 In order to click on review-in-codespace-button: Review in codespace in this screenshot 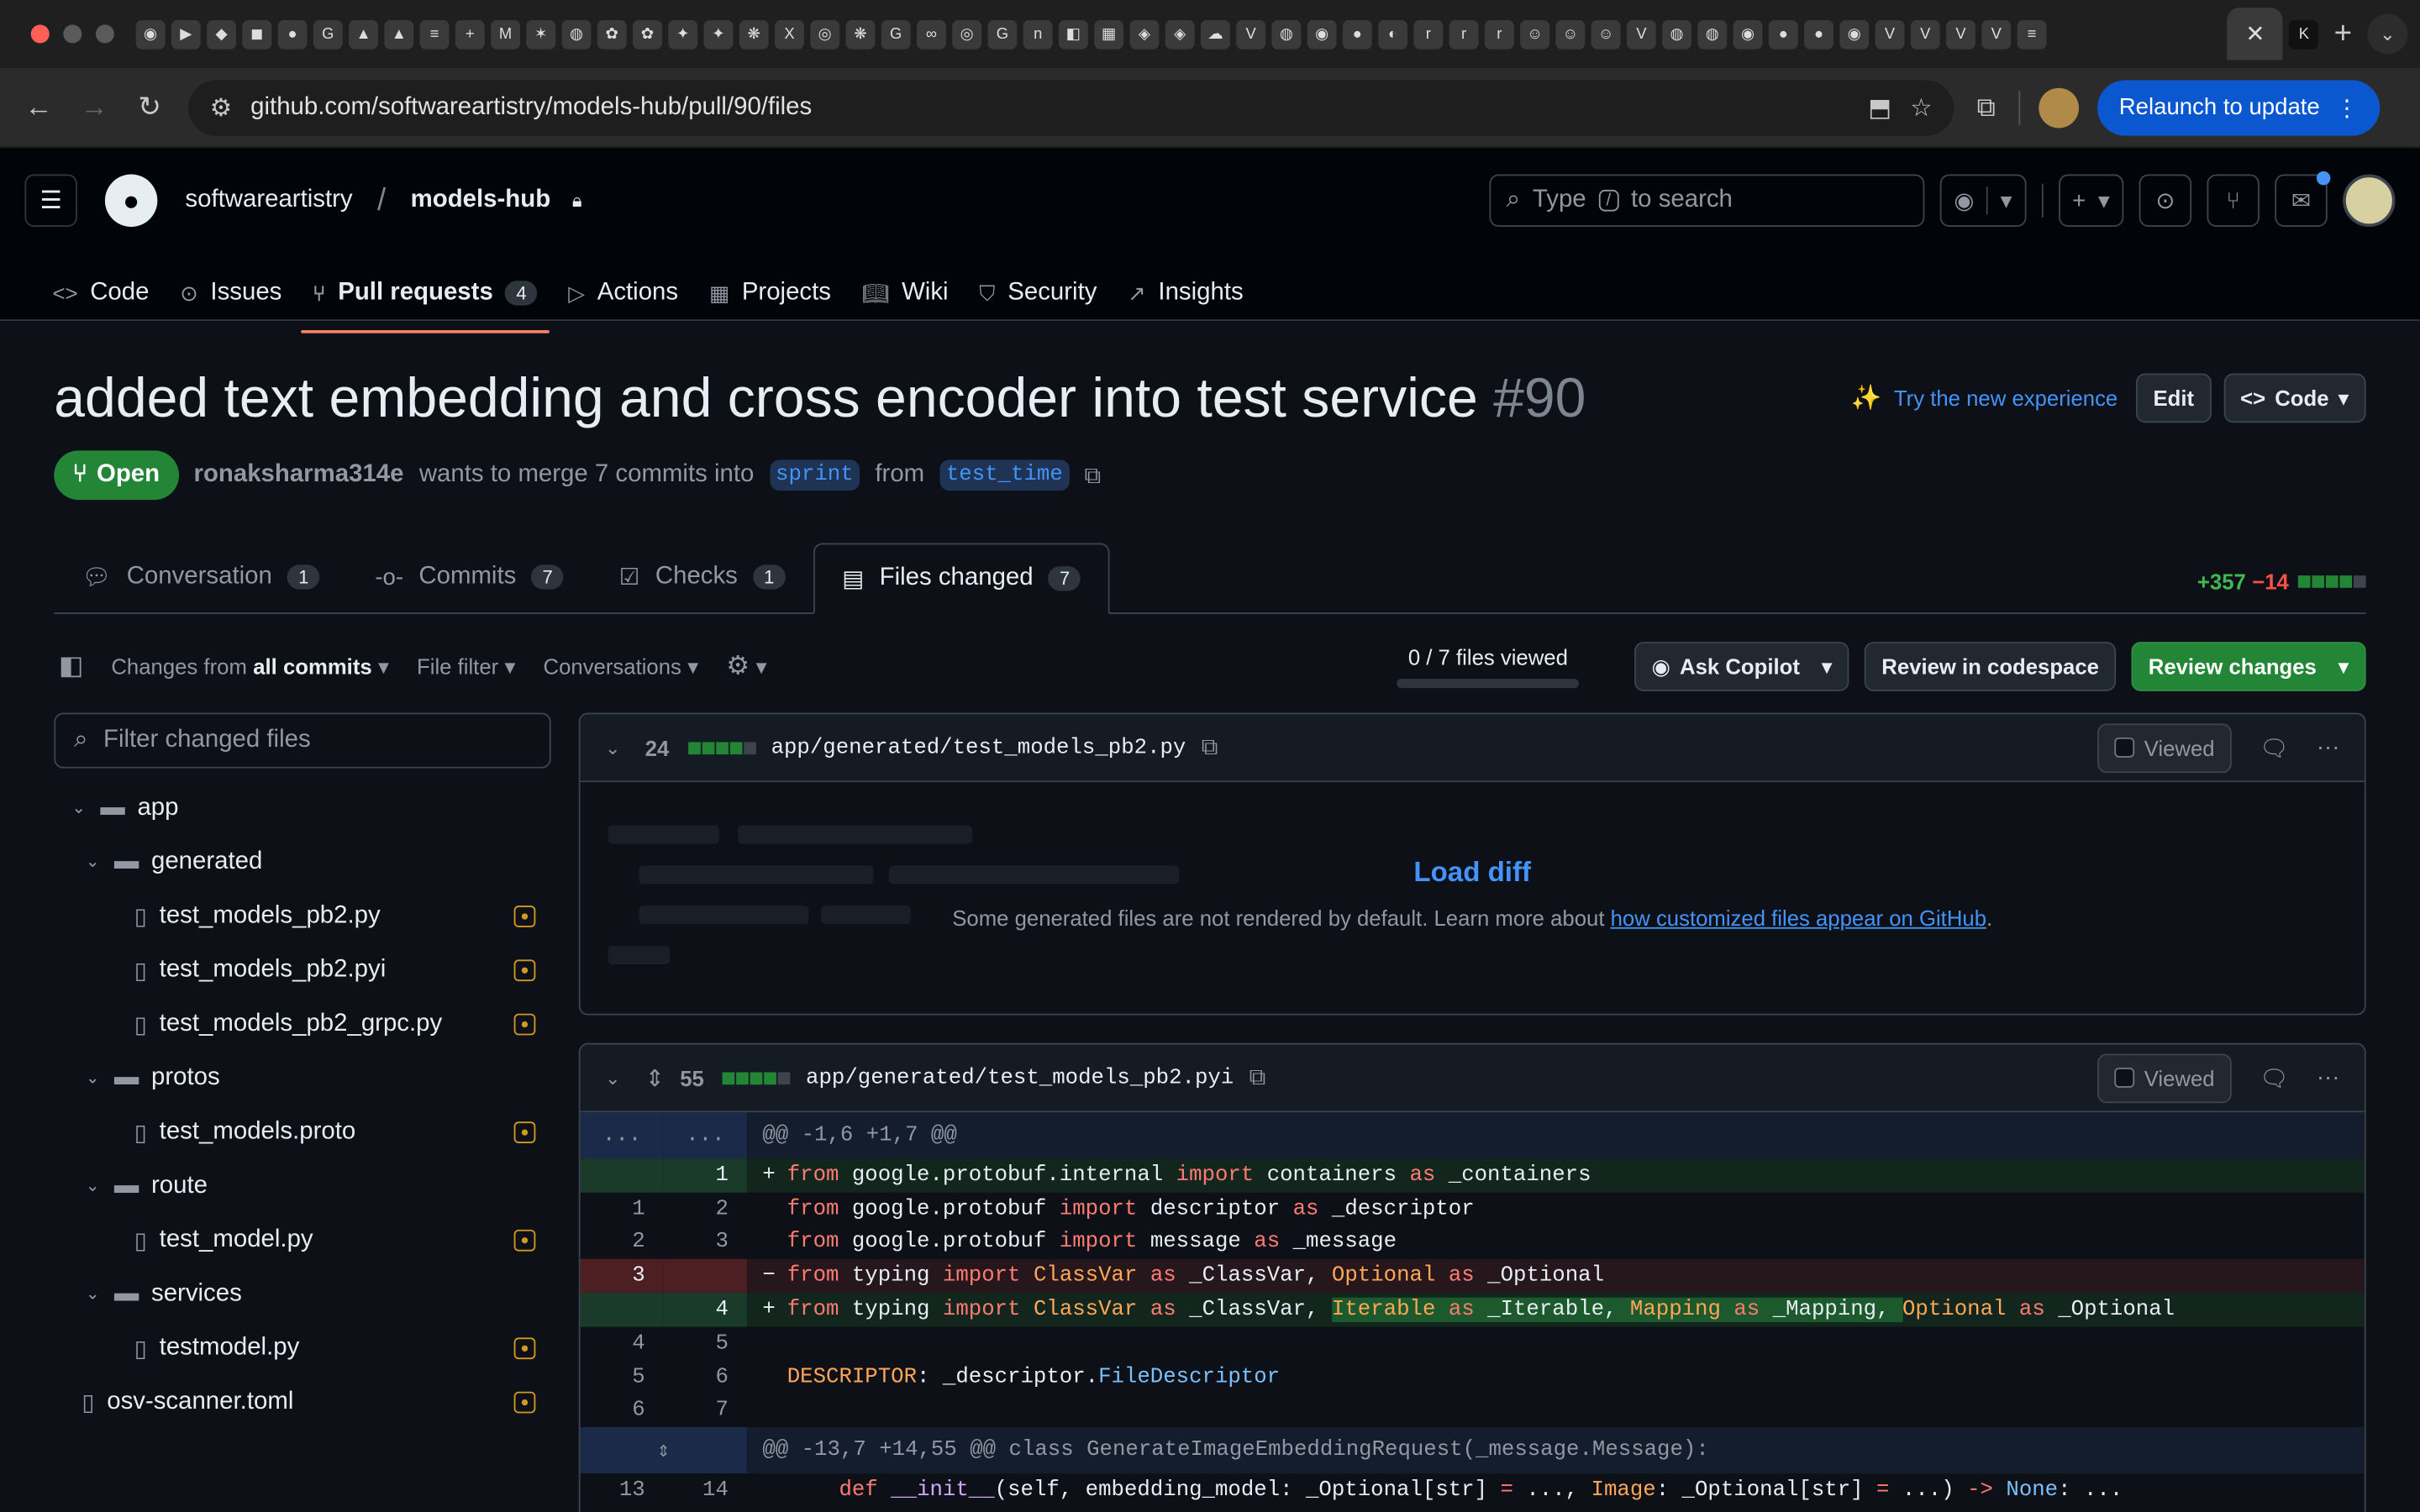, I will do `click(1991, 666)`.